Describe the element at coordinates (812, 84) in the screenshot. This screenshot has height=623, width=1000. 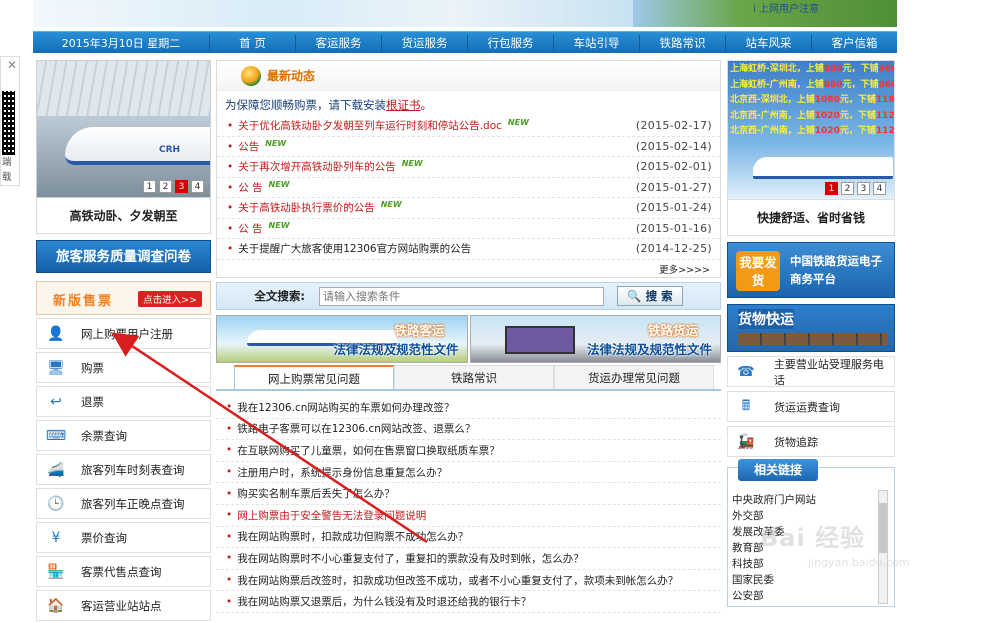
I see `promo-line: 上海虹桥-广州南，上铺880元，下铺960元` at that location.